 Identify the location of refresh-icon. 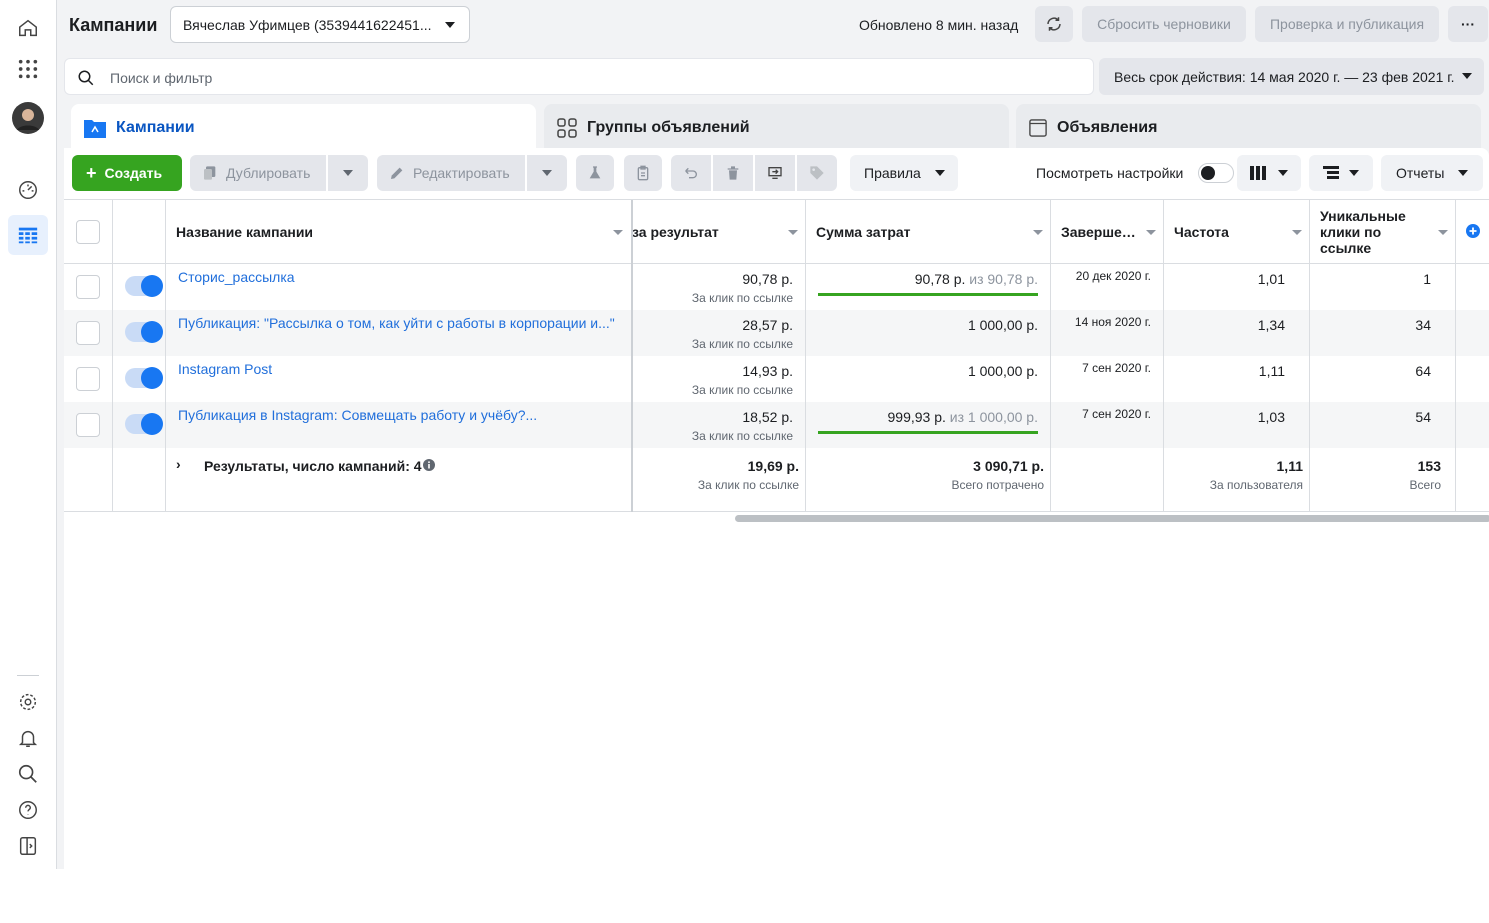
(1054, 24).